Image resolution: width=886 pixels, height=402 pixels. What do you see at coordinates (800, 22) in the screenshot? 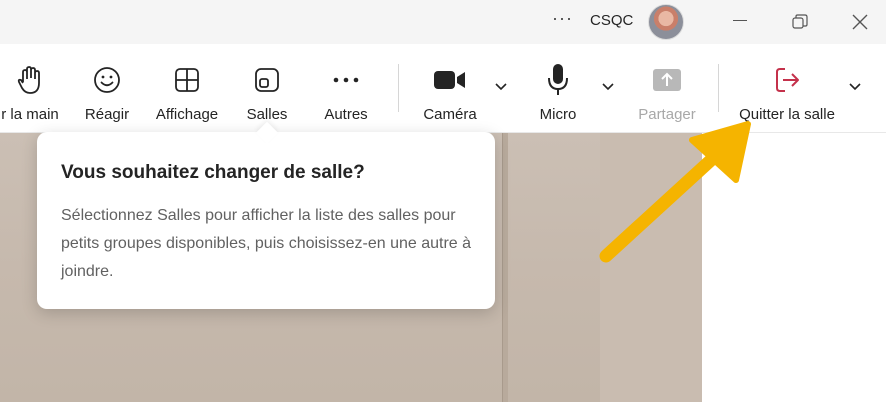
I see `restore-icon` at bounding box center [800, 22].